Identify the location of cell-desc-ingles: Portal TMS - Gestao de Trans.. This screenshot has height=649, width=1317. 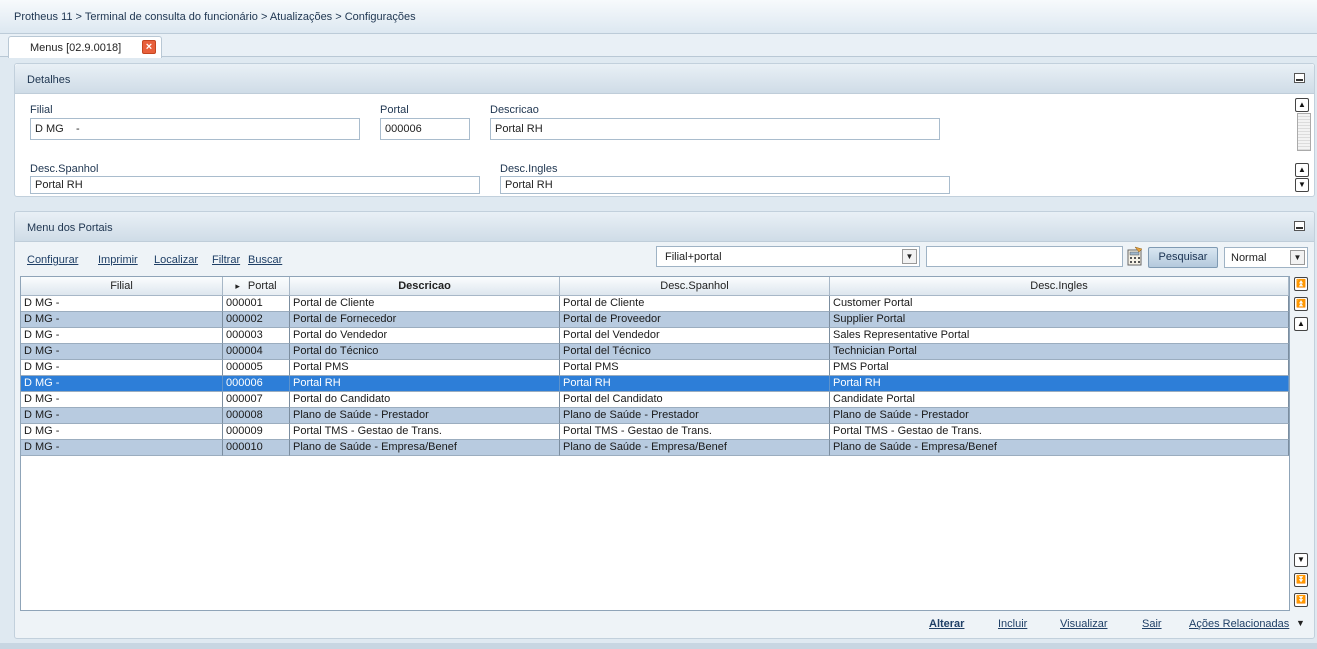
(1059, 432).